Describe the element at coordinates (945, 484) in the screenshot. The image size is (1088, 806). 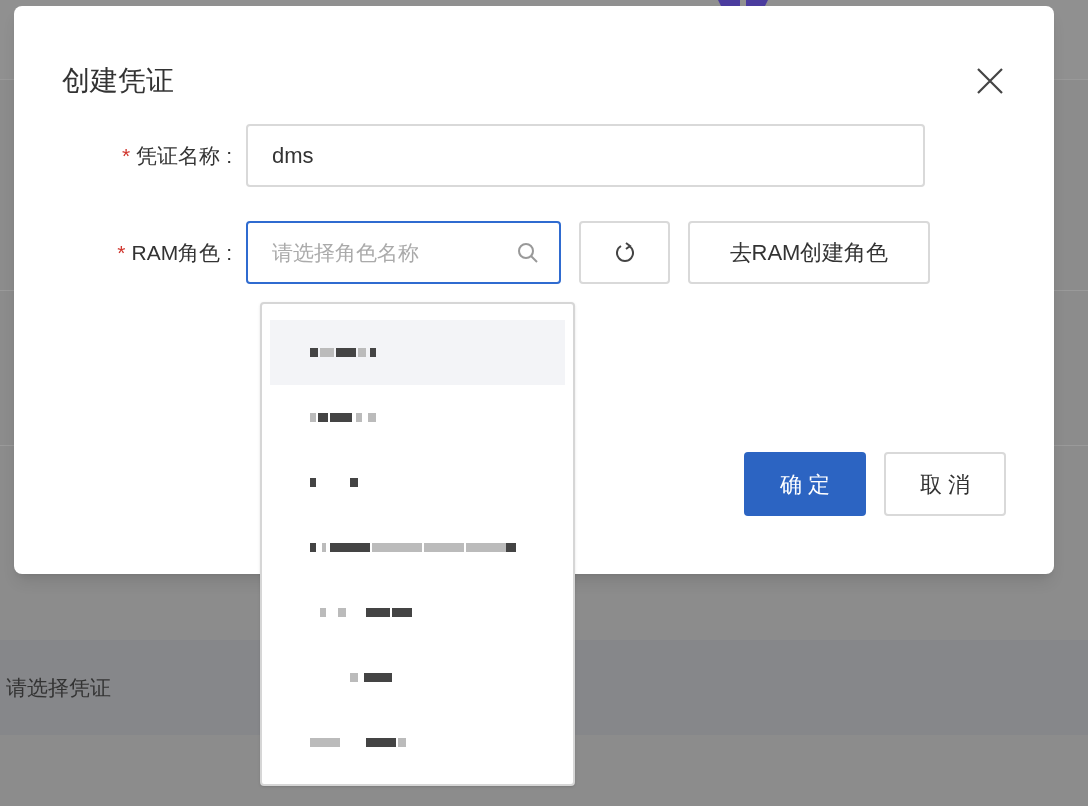
I see `cancel-button: 取 消` at that location.